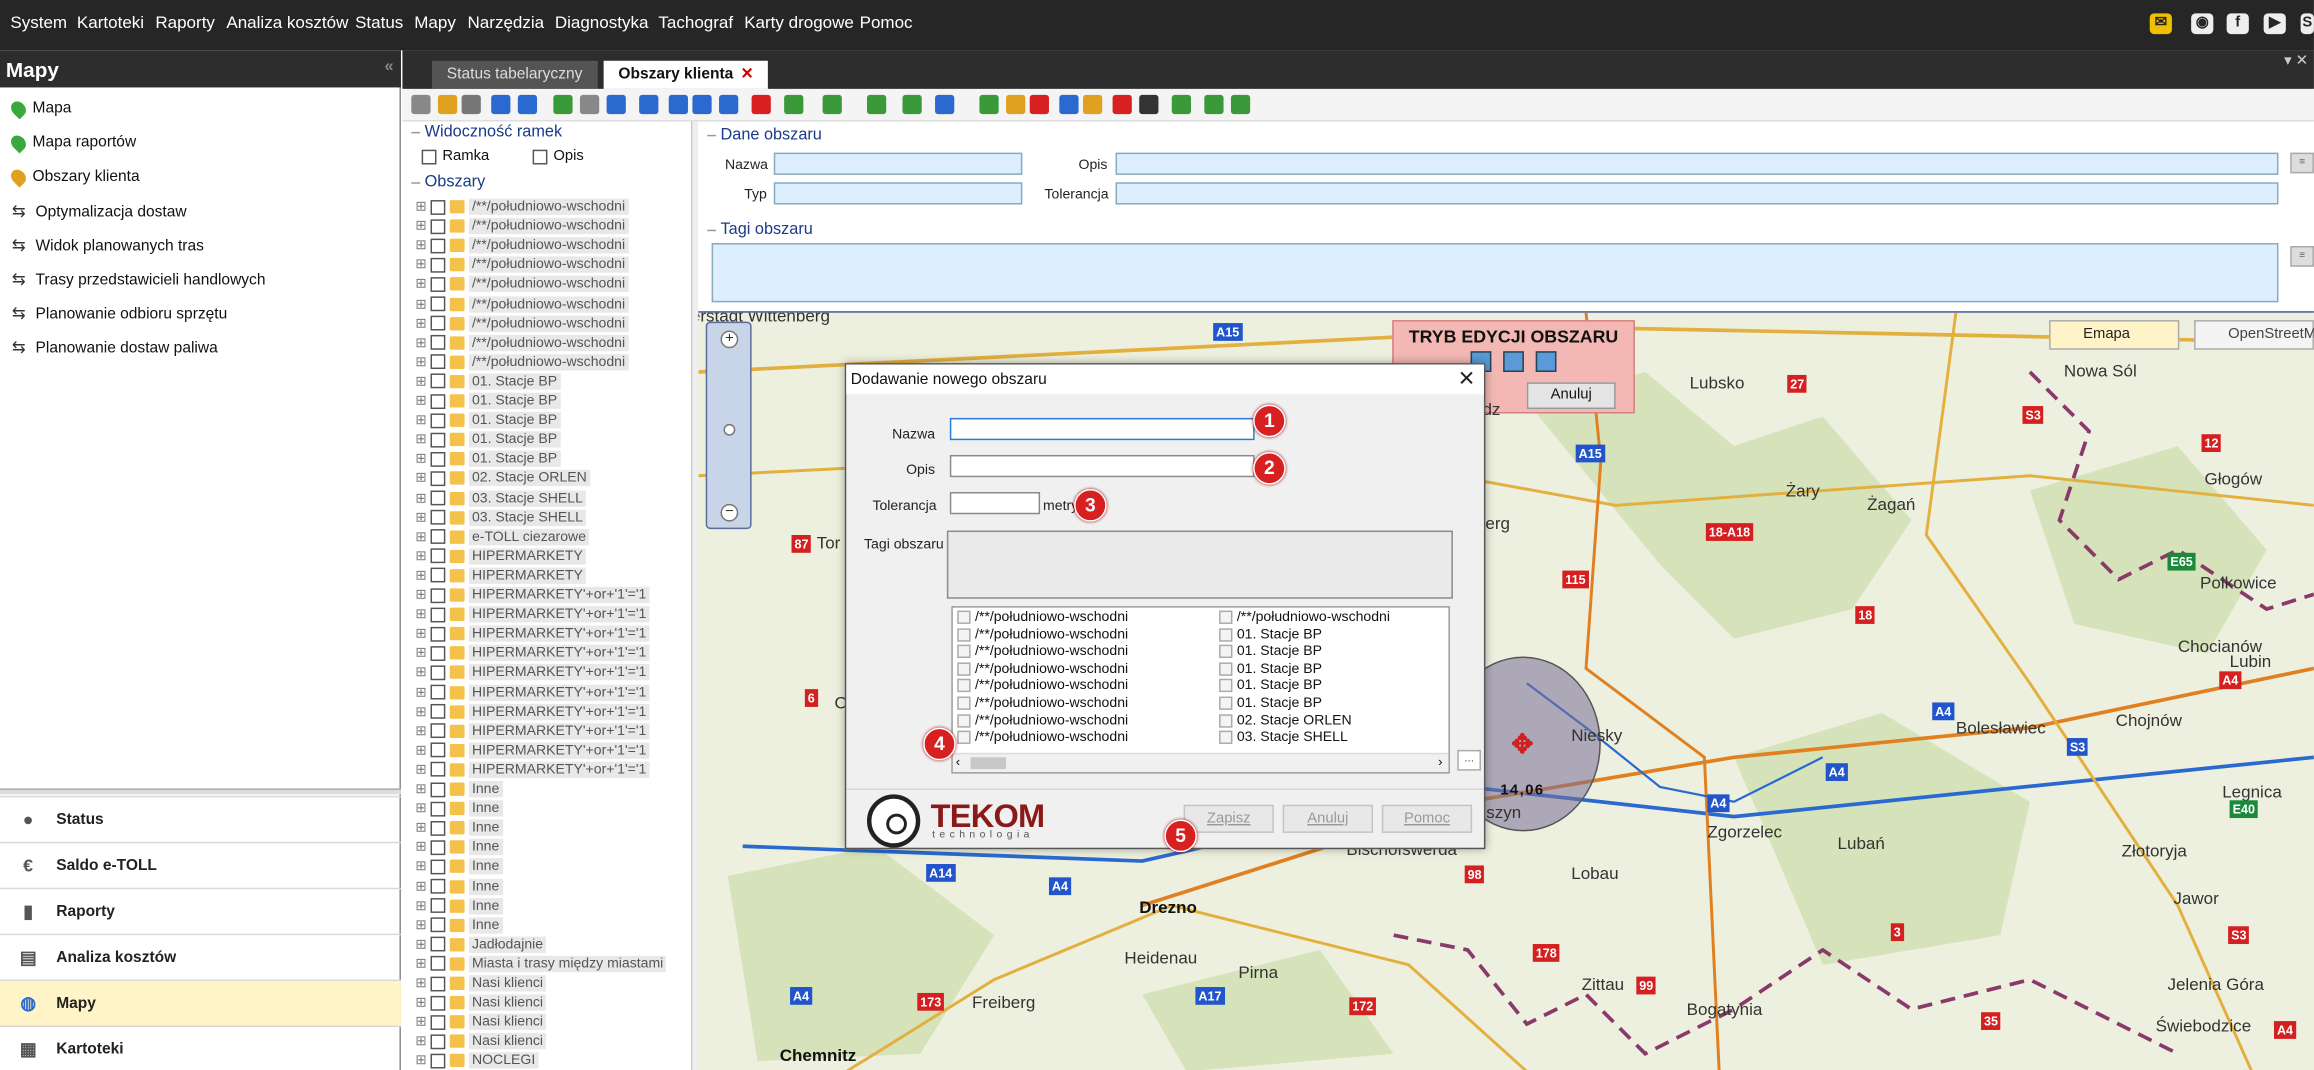 The image size is (2314, 1070). I want to click on delete-icon, so click(1039, 104).